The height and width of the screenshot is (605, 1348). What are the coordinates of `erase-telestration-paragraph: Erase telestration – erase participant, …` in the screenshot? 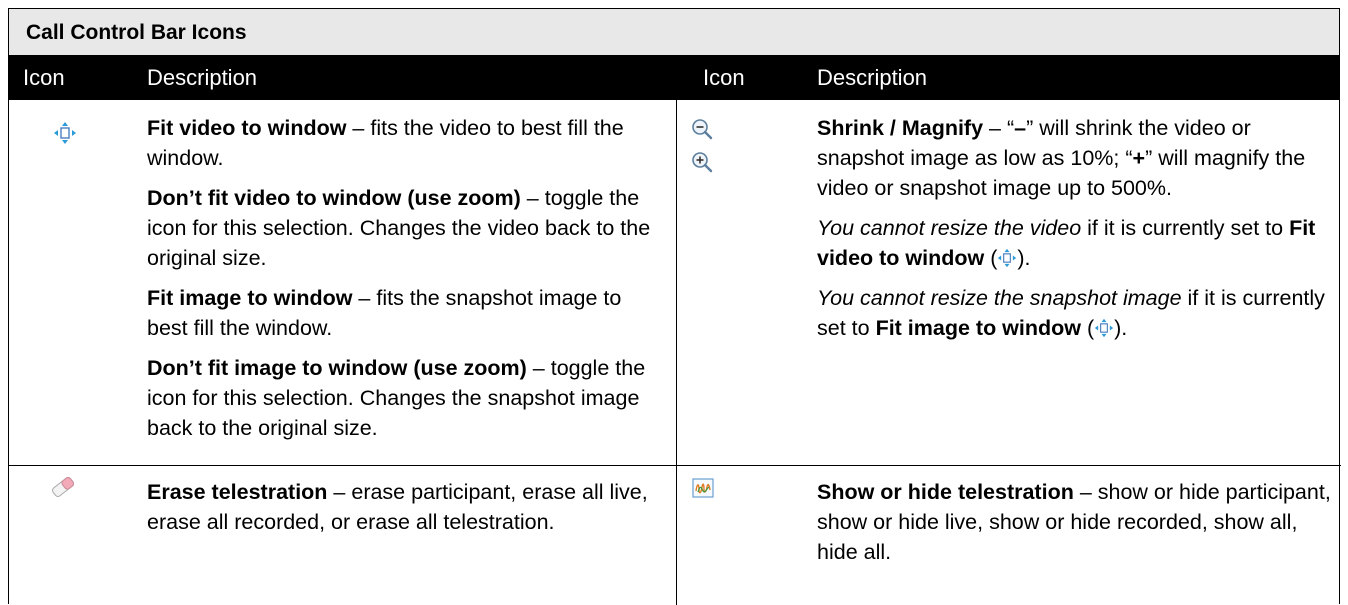 It's located at (397, 507).